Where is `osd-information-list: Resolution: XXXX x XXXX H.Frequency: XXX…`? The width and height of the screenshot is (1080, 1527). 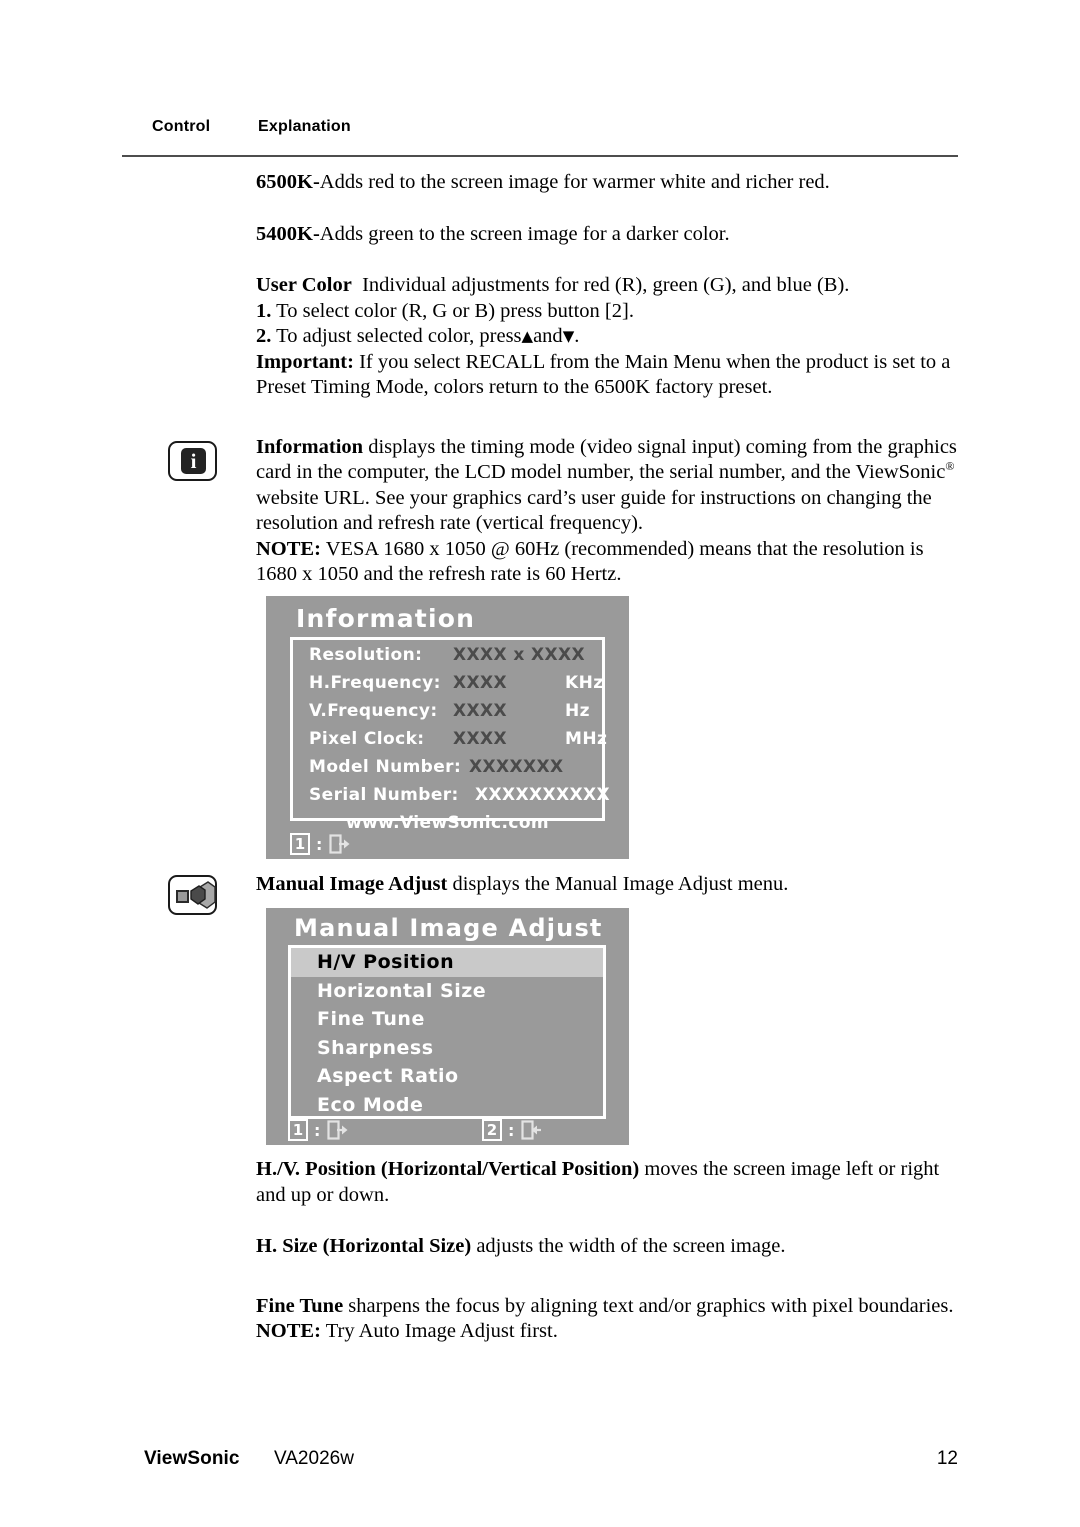
osd-information-list: Resolution: XXXX x XXXX H.Frequency: XXX… is located at coordinates (450, 735).